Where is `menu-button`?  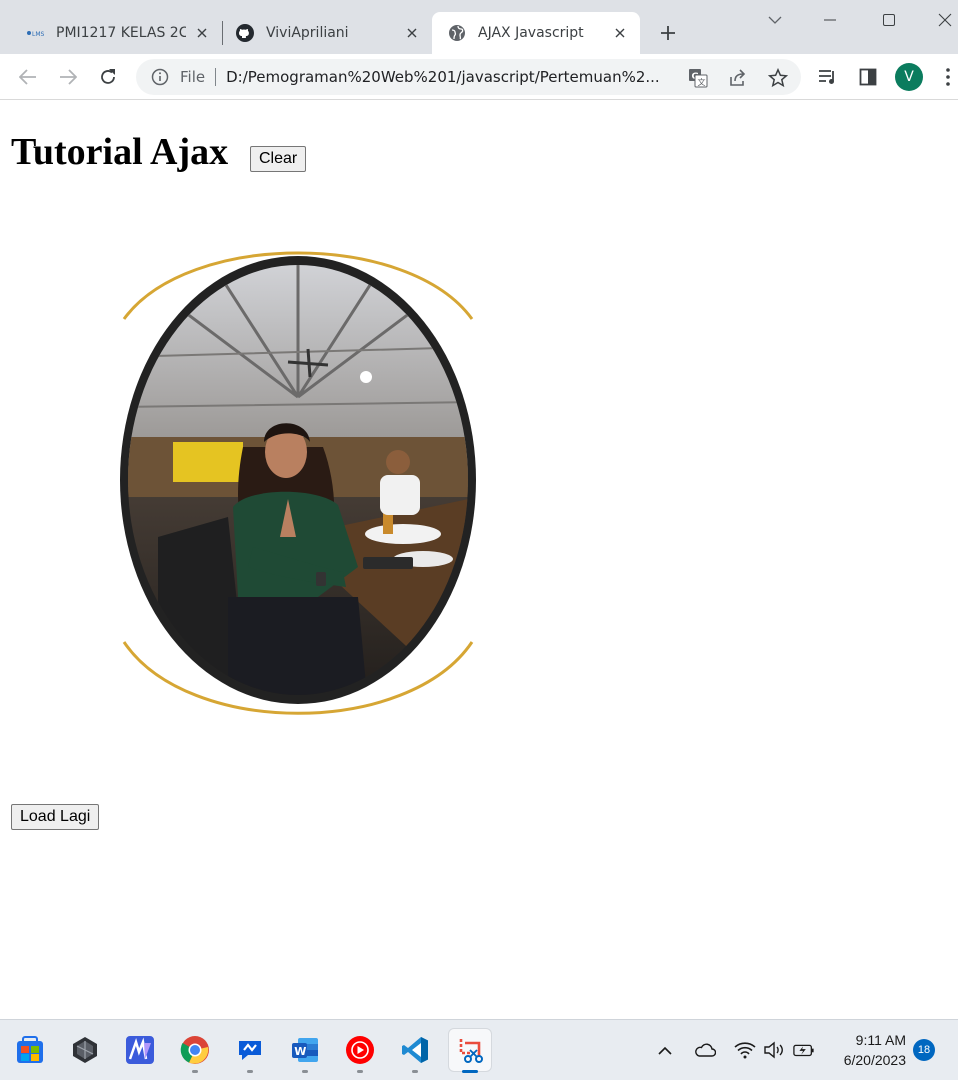 menu-button is located at coordinates (946, 77).